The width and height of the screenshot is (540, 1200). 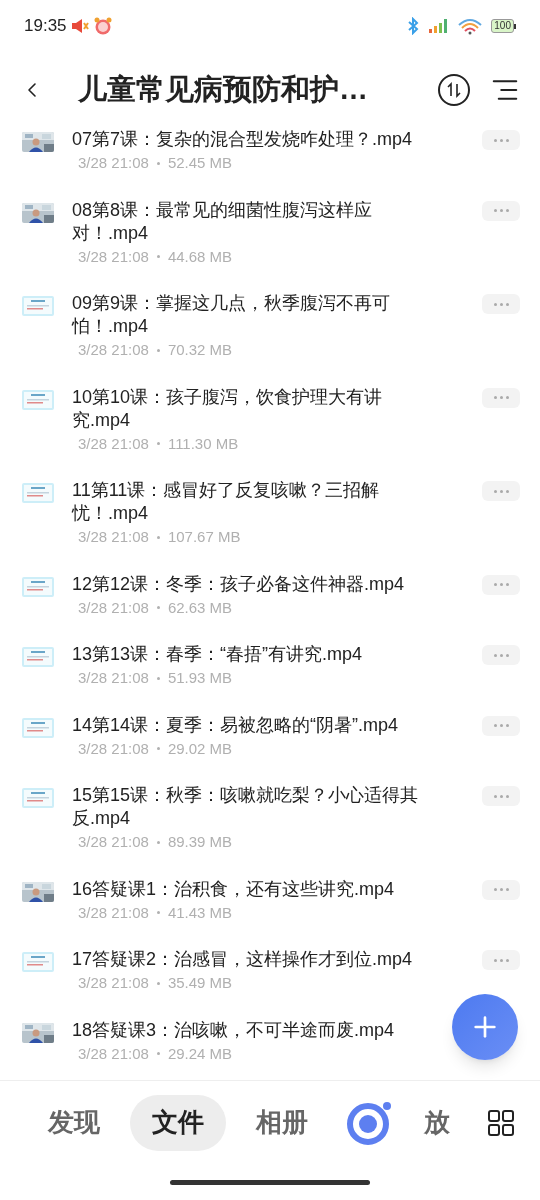 What do you see at coordinates (200, 1053) in the screenshot?
I see `file-size: 29.24 MB` at bounding box center [200, 1053].